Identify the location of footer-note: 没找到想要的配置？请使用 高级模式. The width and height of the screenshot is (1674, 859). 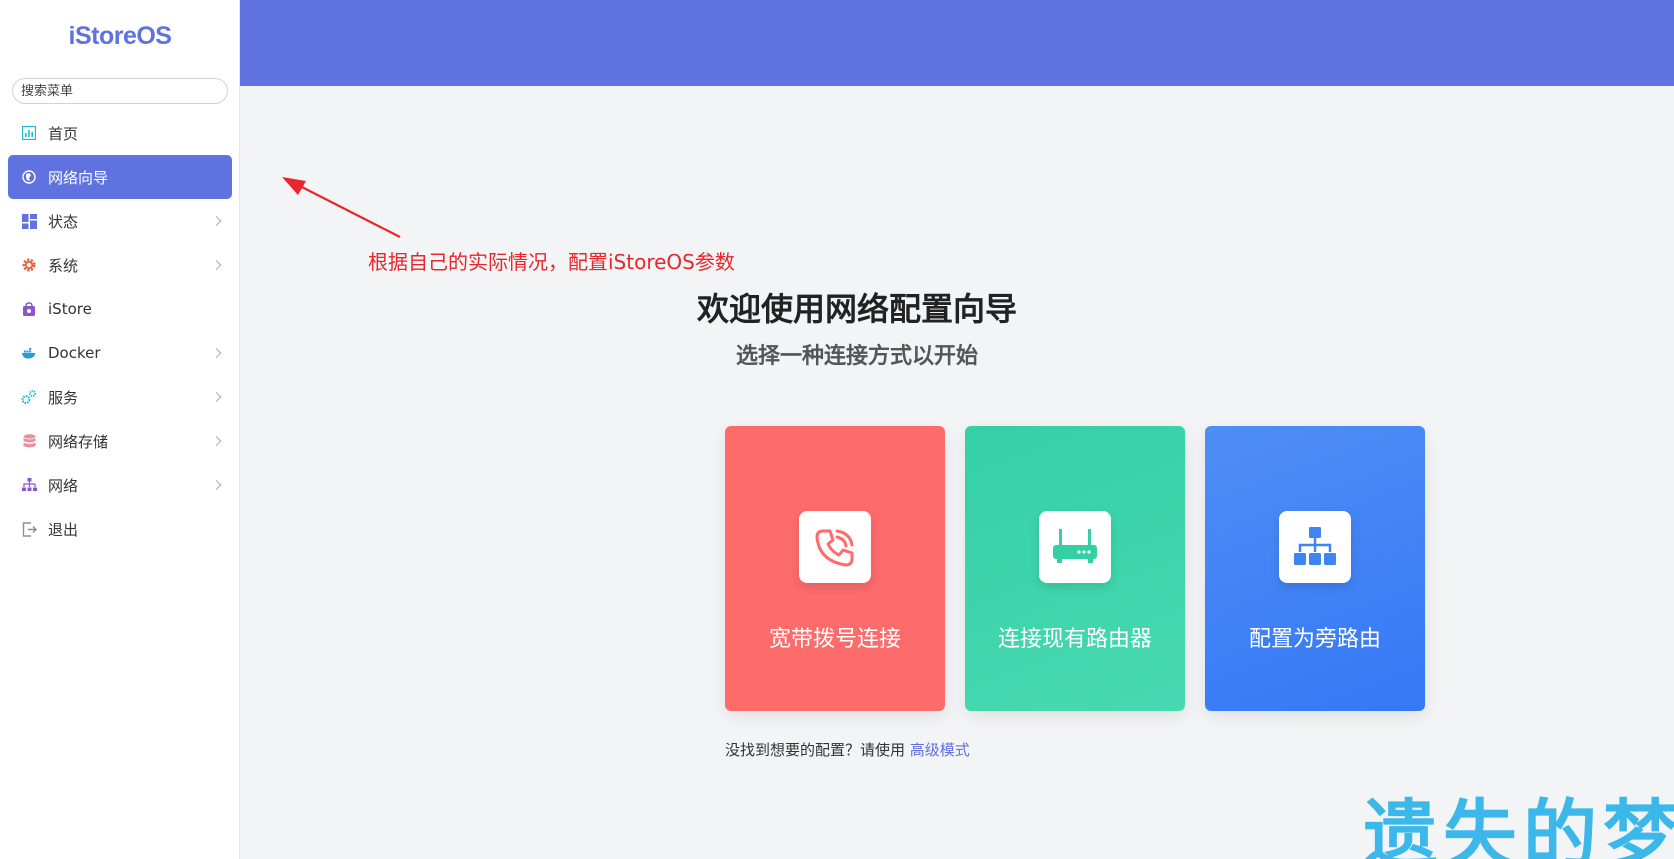
(847, 749).